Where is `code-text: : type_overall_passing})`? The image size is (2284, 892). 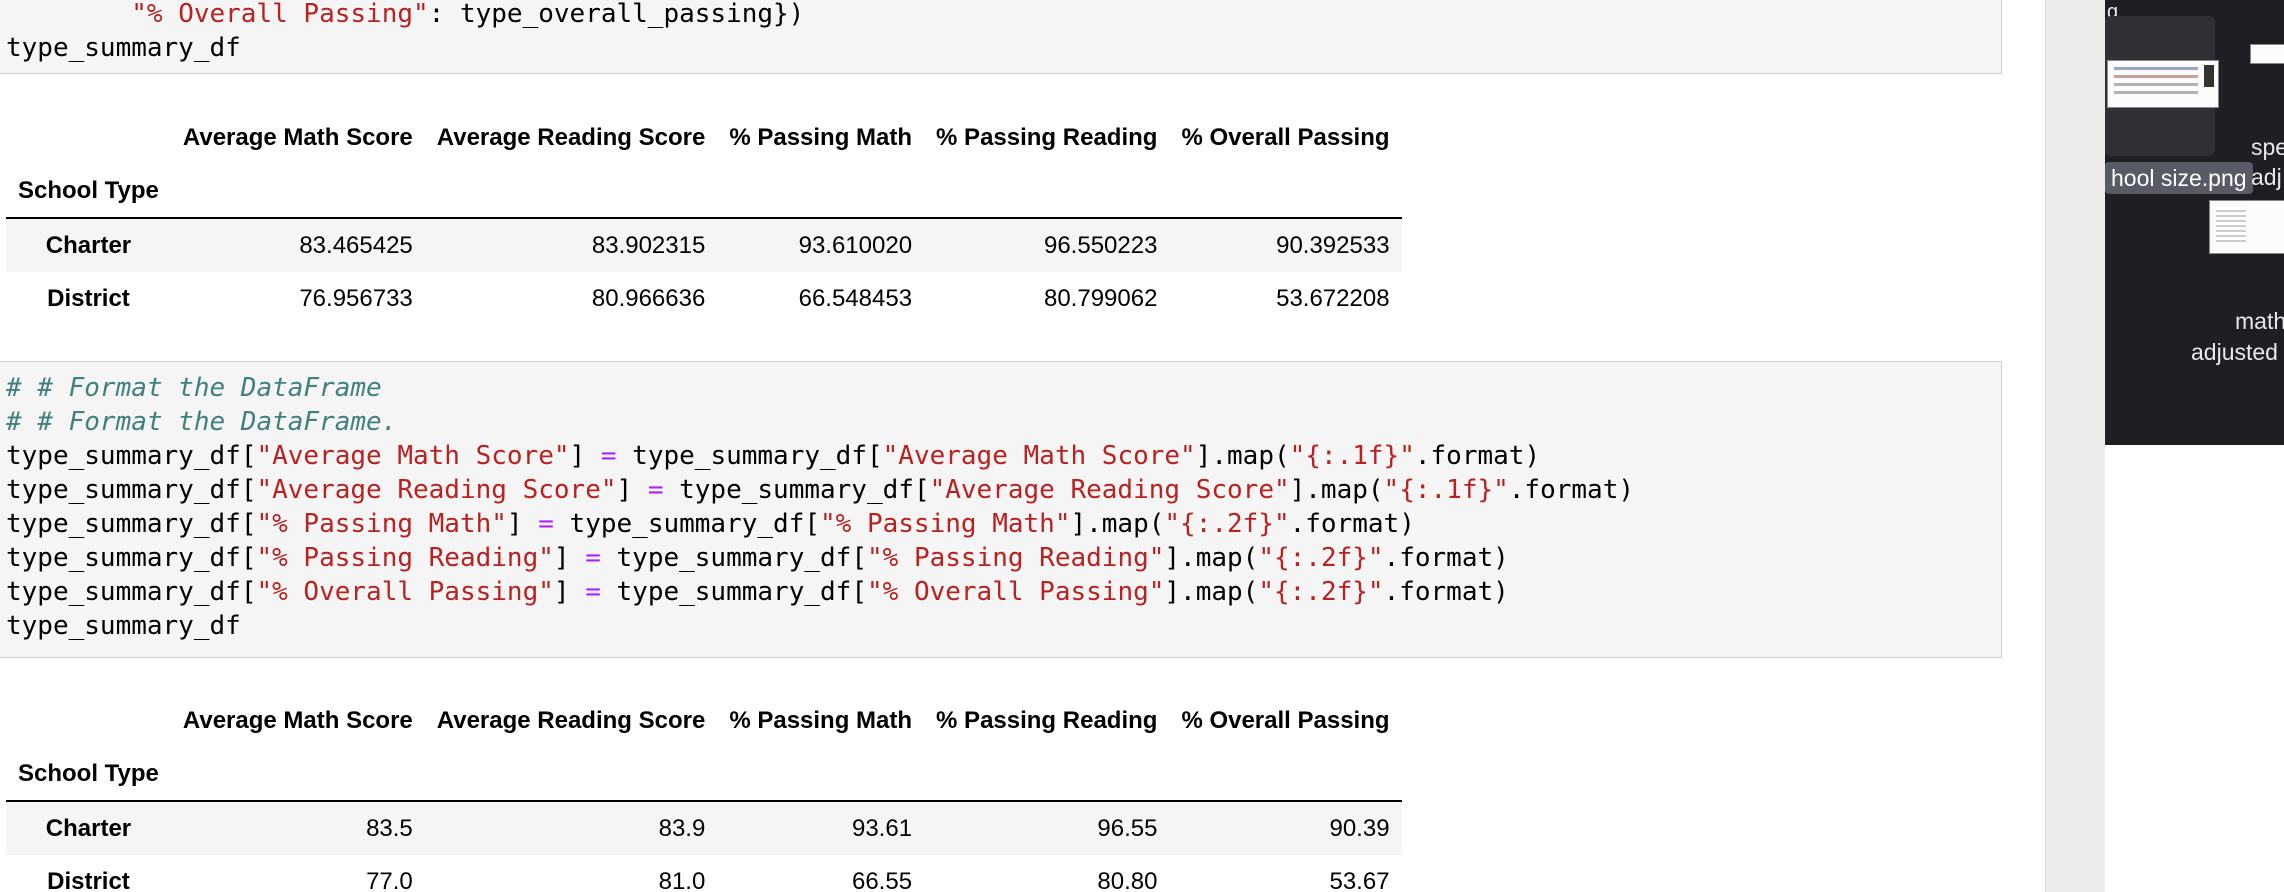
code-text: : type_overall_passing}) is located at coordinates (616, 14).